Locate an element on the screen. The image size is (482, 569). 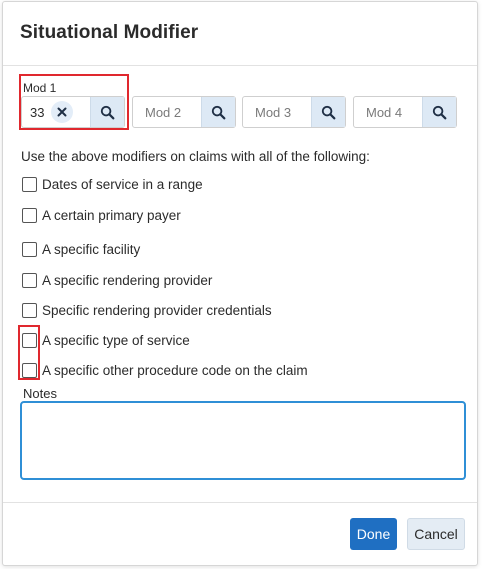
header-divider is located at coordinates (240, 65).